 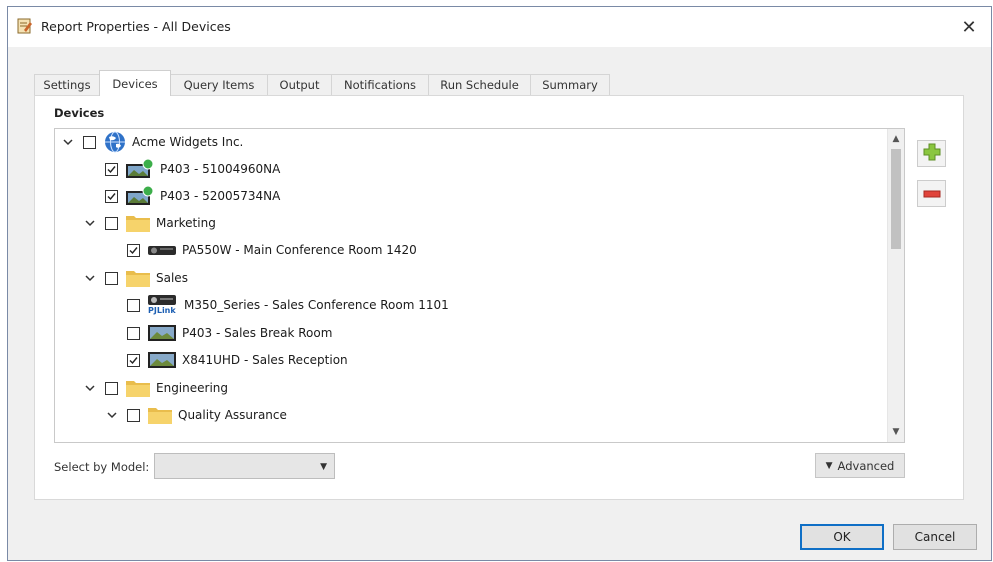 I want to click on tree-item-label: Marketing, so click(x=186, y=223).